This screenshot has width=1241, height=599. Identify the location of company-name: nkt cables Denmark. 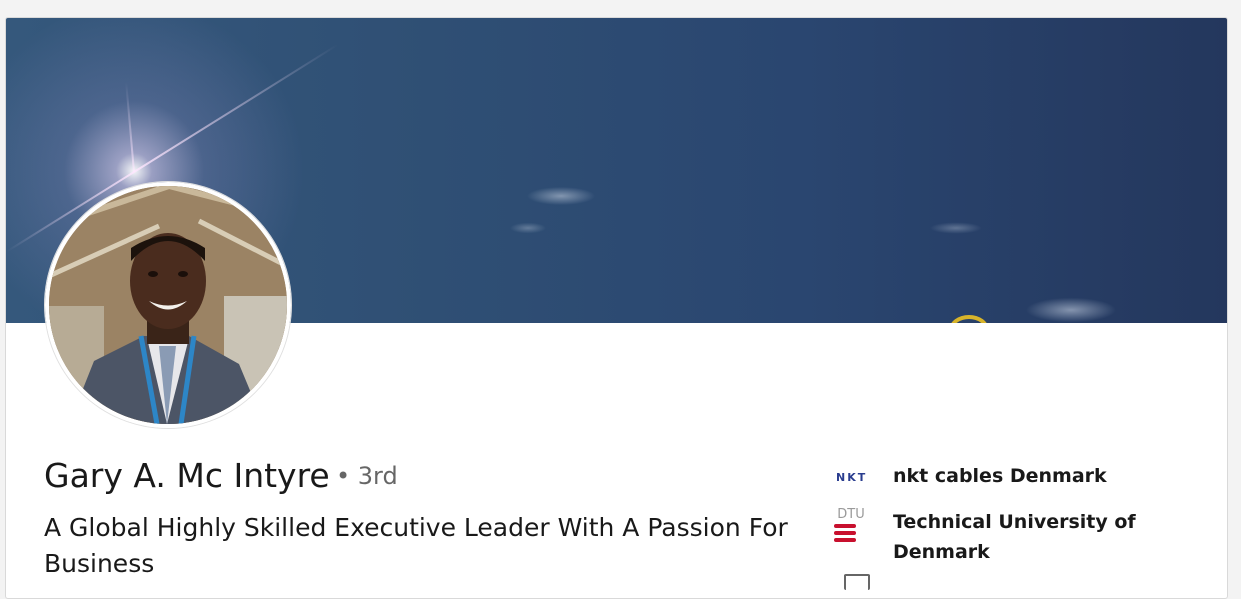
(1023, 476).